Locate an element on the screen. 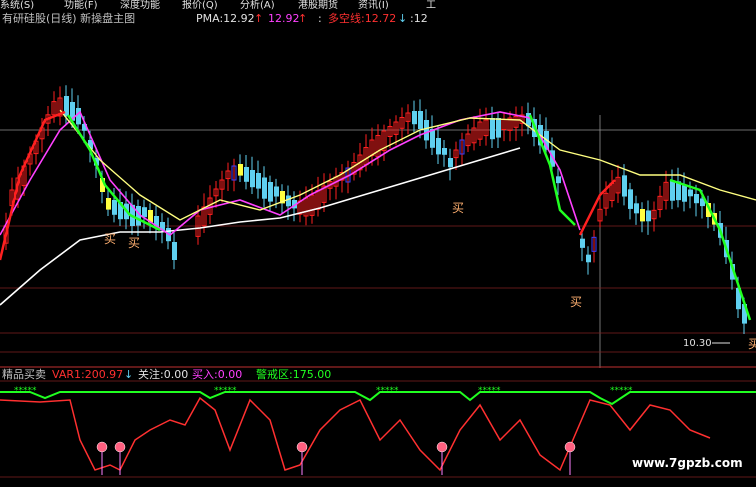 The width and height of the screenshot is (756, 487). alert-markers-3: ***** is located at coordinates (489, 391).